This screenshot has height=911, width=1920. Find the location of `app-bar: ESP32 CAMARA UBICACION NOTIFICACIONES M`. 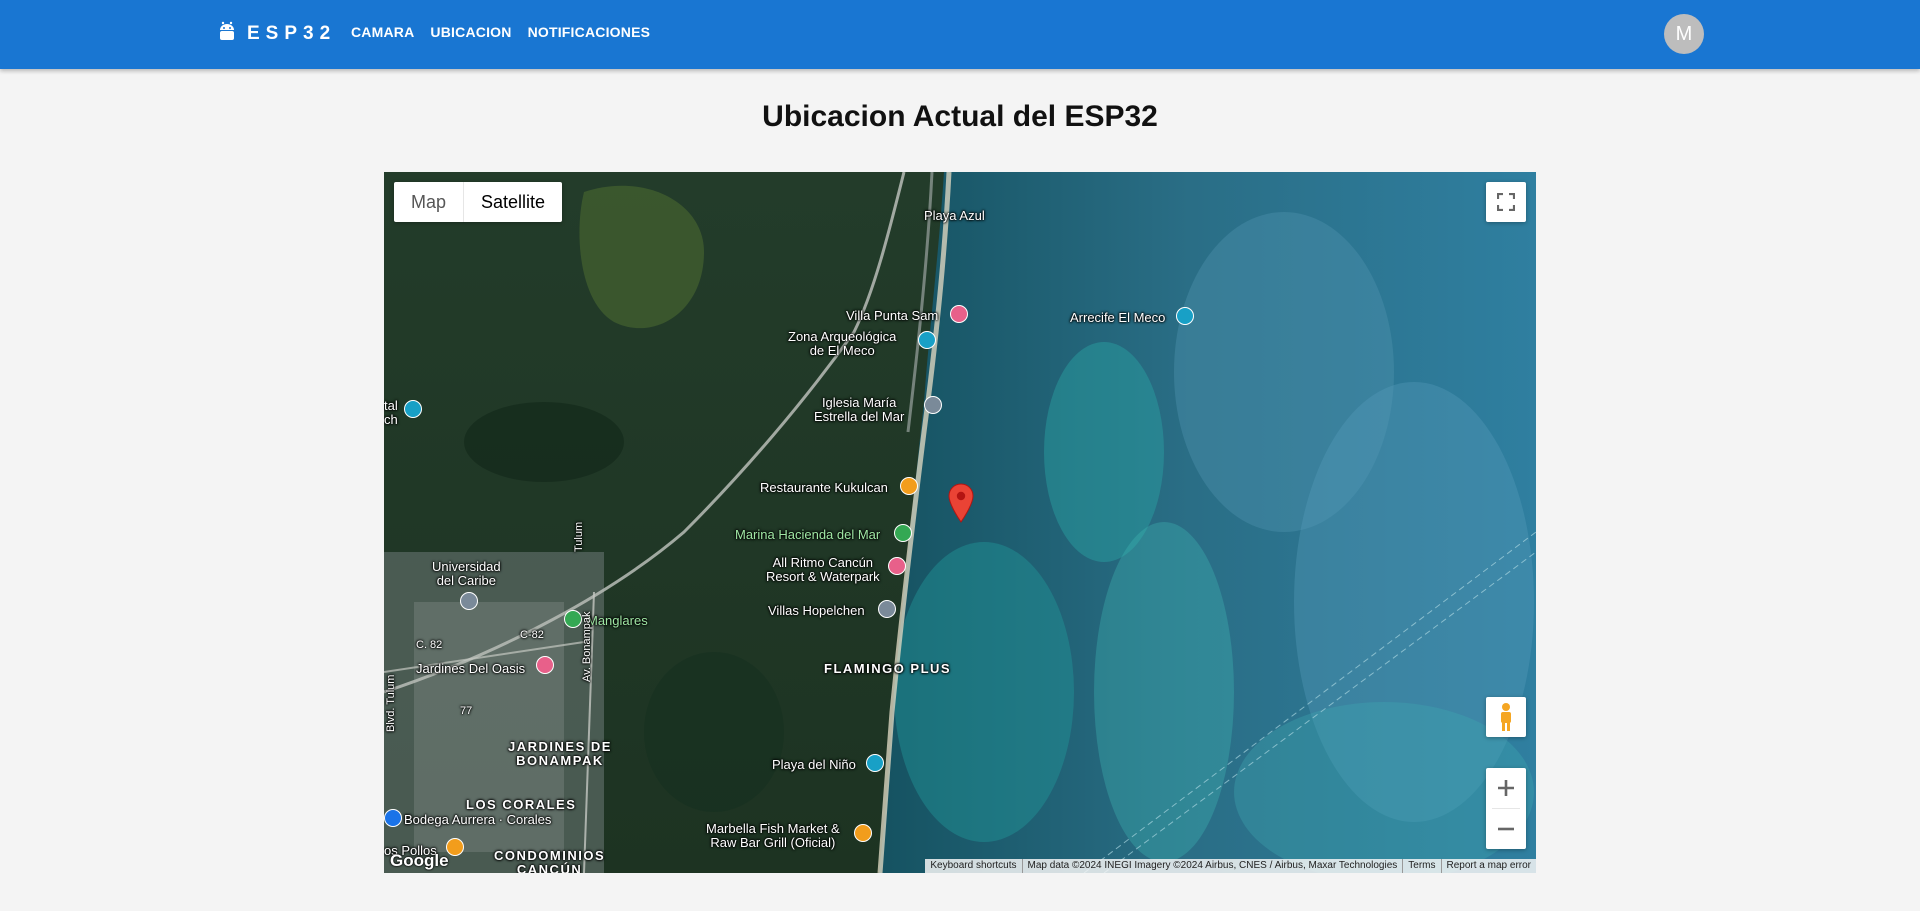

app-bar: ESP32 CAMARA UBICACION NOTIFICACIONES M is located at coordinates (960, 34).